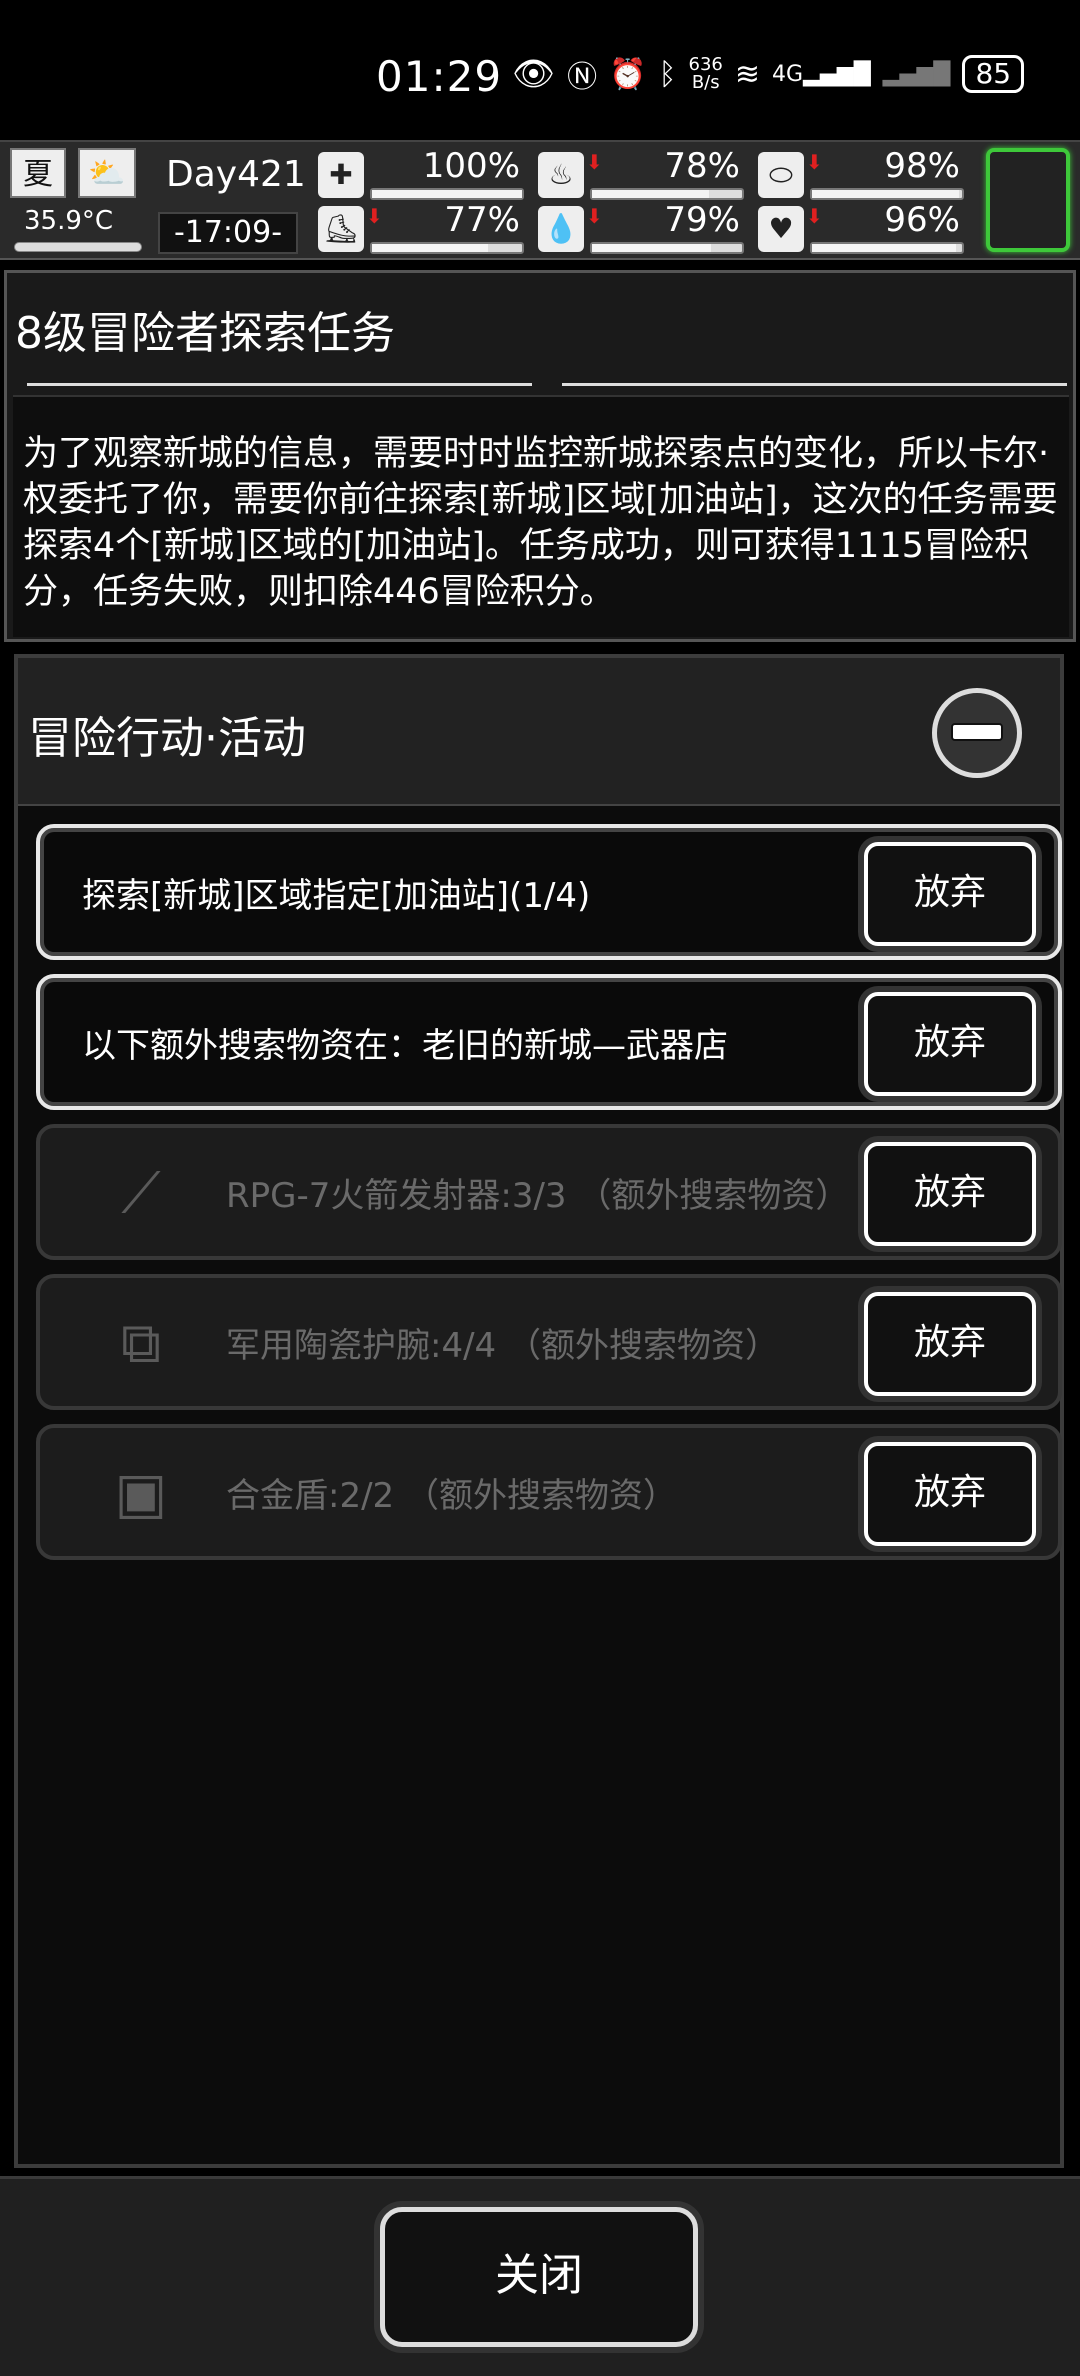  Describe the element at coordinates (236, 174) in the screenshot. I see `day-counter: Day421` at that location.